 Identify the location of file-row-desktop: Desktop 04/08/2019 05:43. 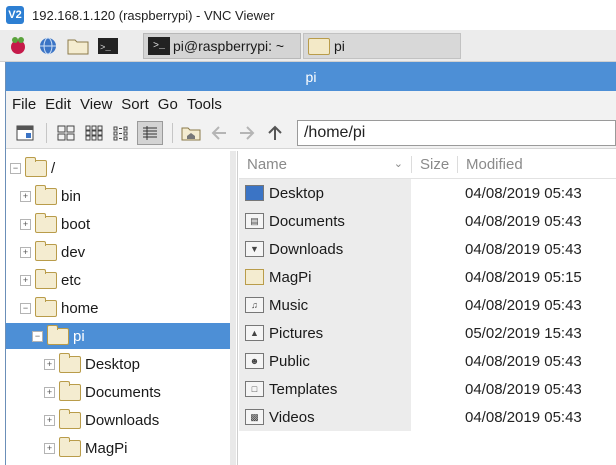
(427, 193).